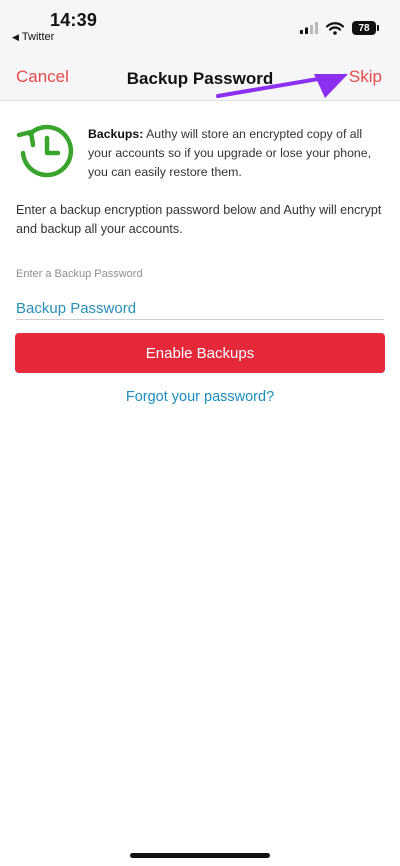  I want to click on home-indicator, so click(200, 855).